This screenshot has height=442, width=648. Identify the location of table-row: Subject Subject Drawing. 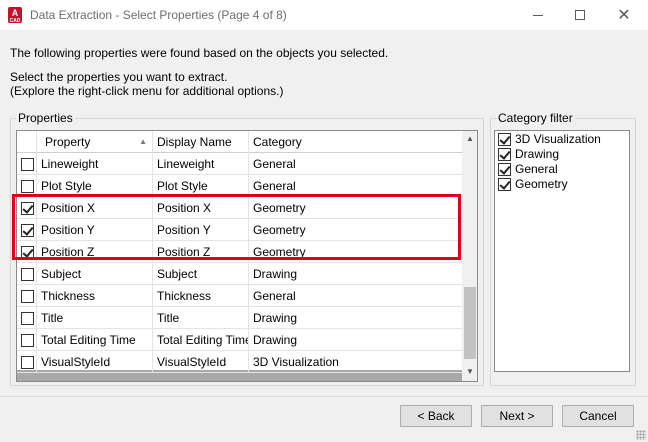
(239, 274).